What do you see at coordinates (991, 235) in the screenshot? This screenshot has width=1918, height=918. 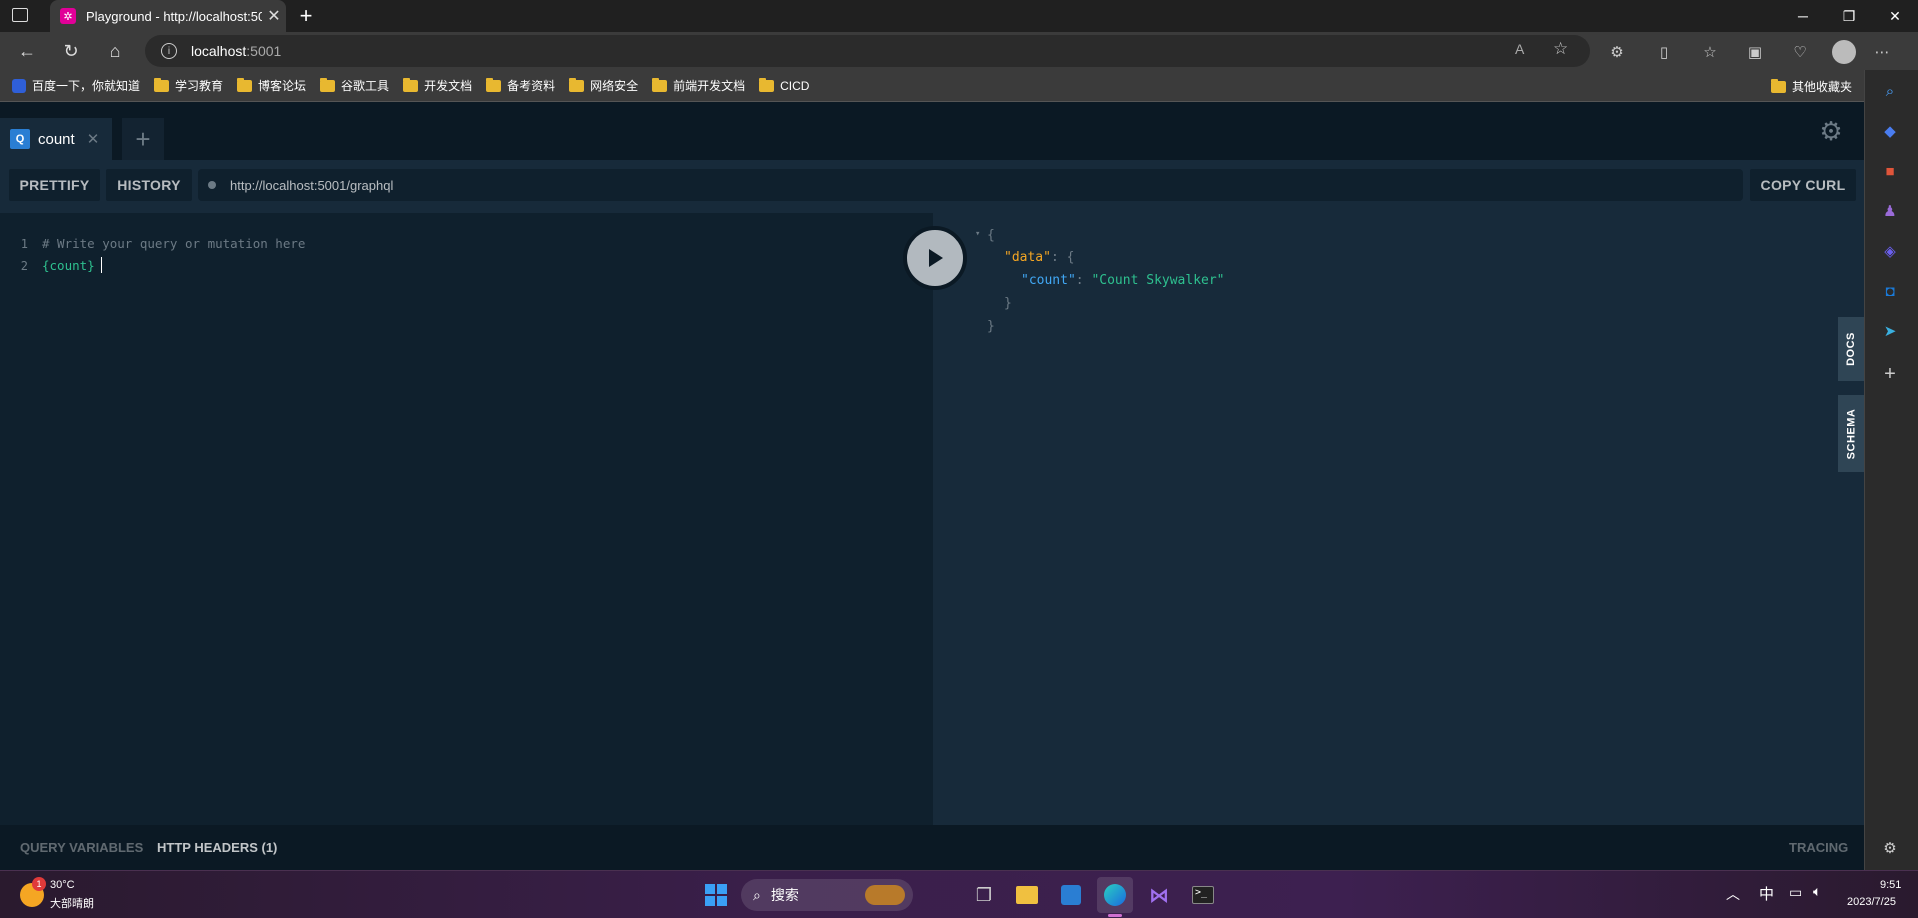 I see `json-open-brace: {` at bounding box center [991, 235].